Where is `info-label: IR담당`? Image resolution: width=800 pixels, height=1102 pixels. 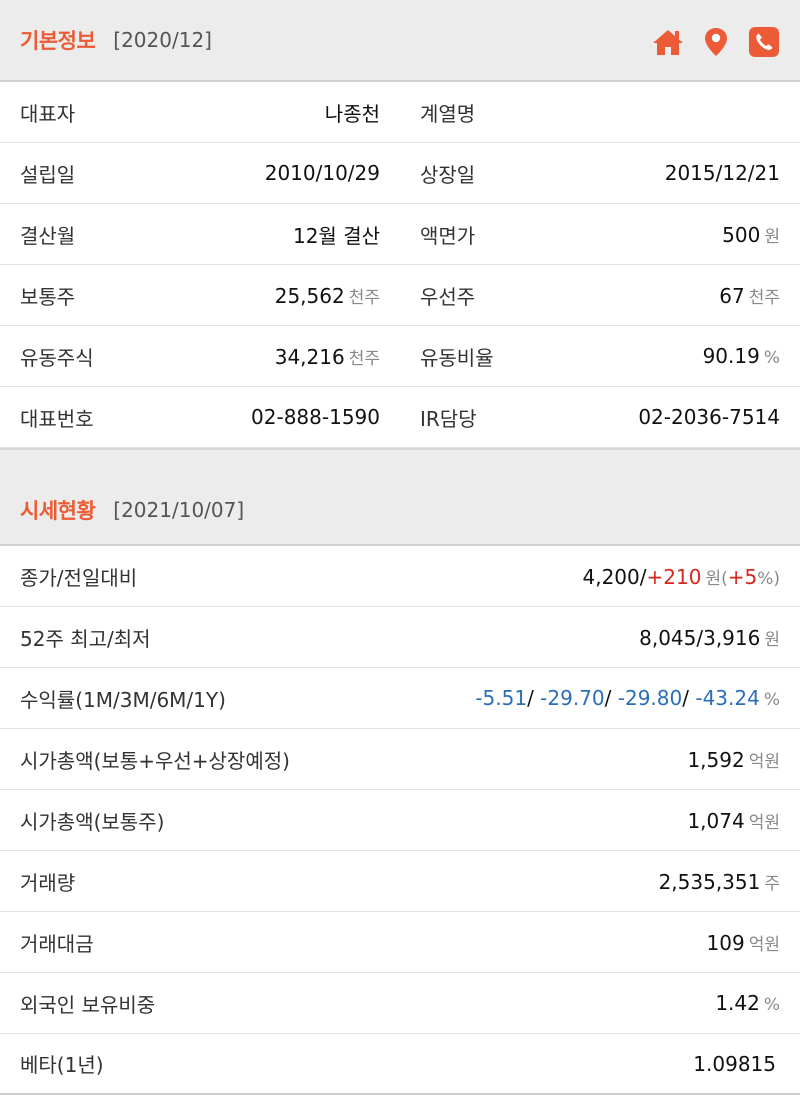
info-label: IR담당 is located at coordinates (448, 418).